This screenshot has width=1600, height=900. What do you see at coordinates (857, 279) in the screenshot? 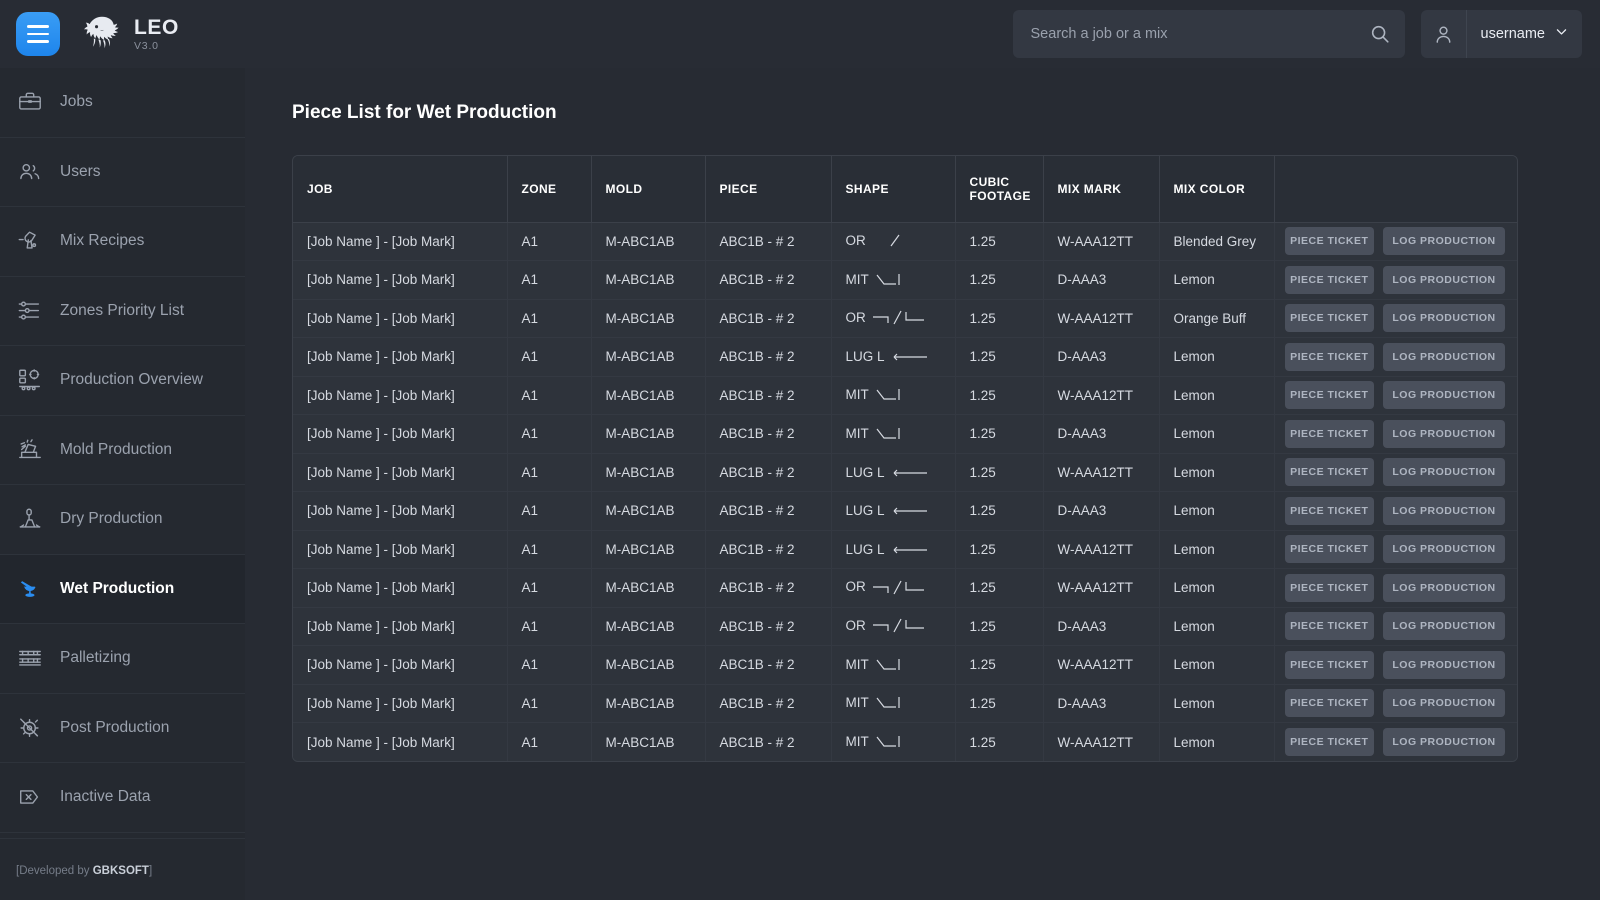
I see `shape-label: MIT` at bounding box center [857, 279].